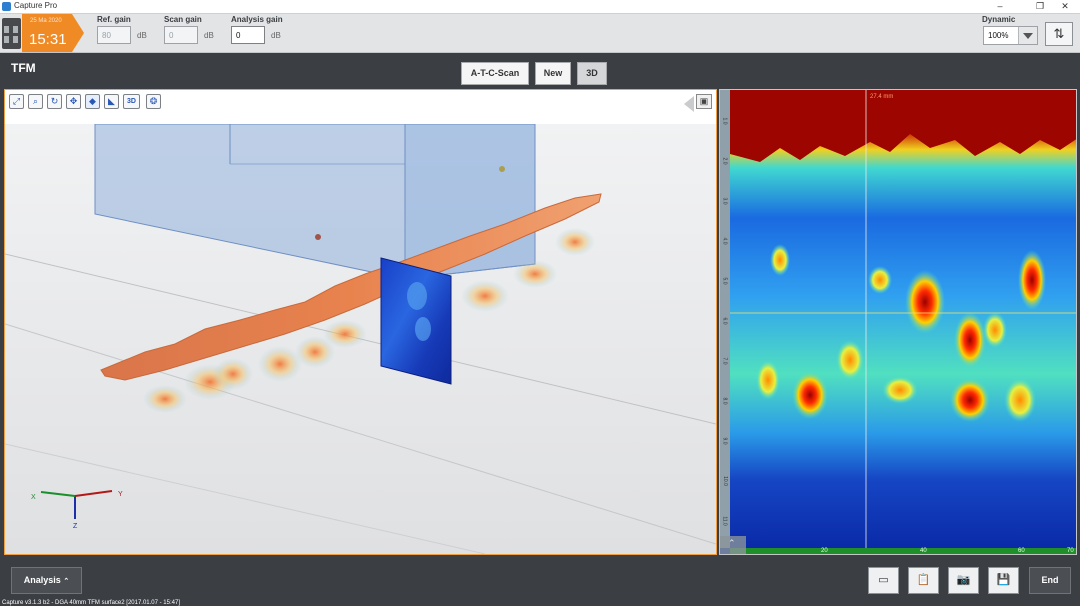 Image resolution: width=1080 pixels, height=606 pixels. I want to click on probe-alt-icon: ◣, so click(111, 101).